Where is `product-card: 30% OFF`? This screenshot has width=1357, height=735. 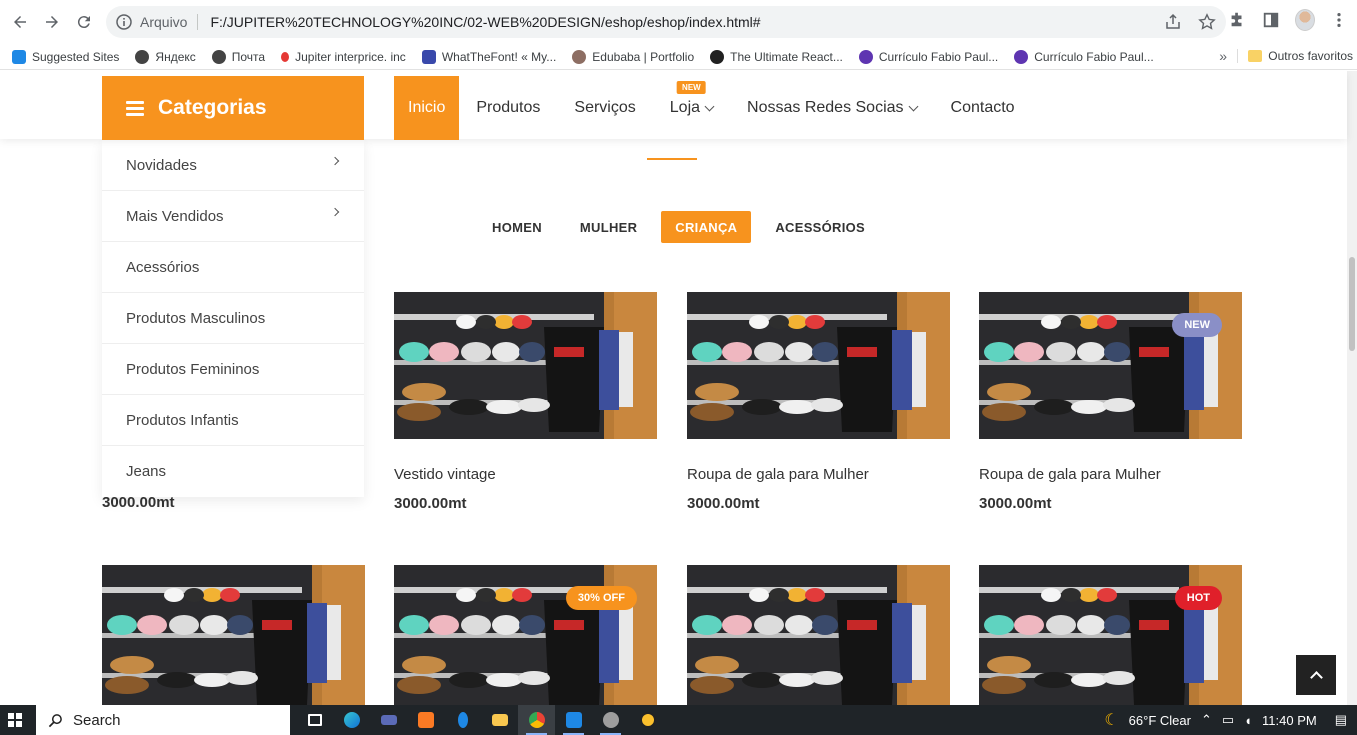
product-card: 30% OFF is located at coordinates (525, 635).